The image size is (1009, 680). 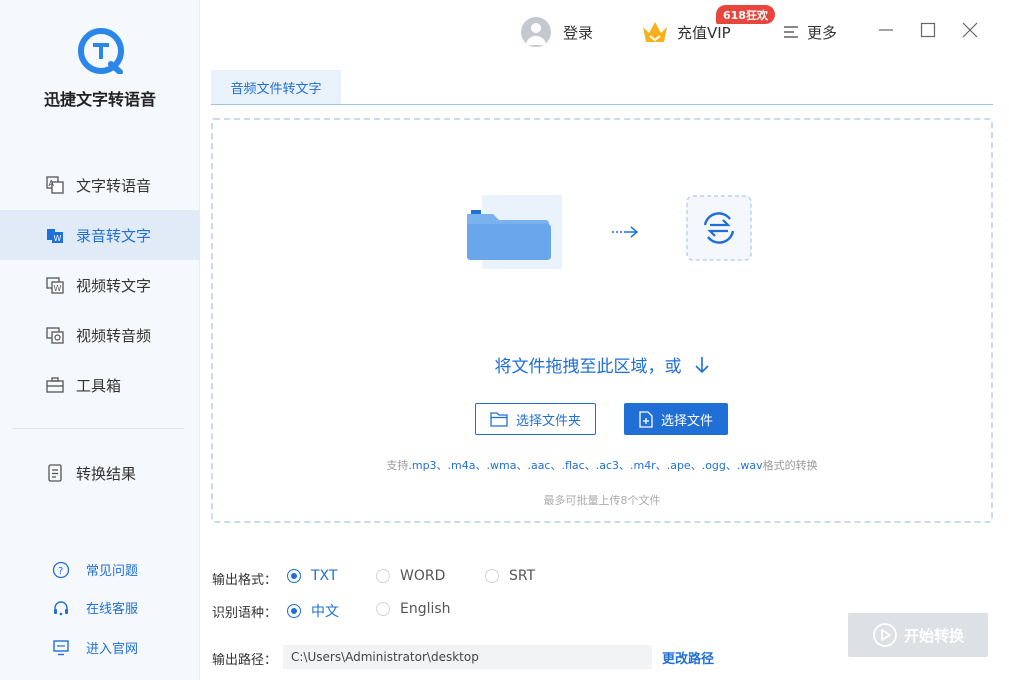 I want to click on format-radio-srt: SRT, so click(x=510, y=576).